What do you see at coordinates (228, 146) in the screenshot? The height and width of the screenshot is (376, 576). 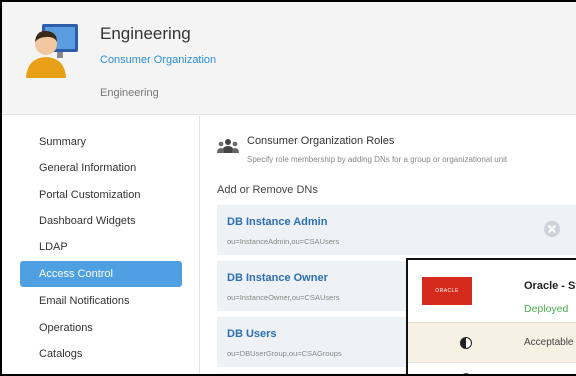 I see `group-users-icon` at bounding box center [228, 146].